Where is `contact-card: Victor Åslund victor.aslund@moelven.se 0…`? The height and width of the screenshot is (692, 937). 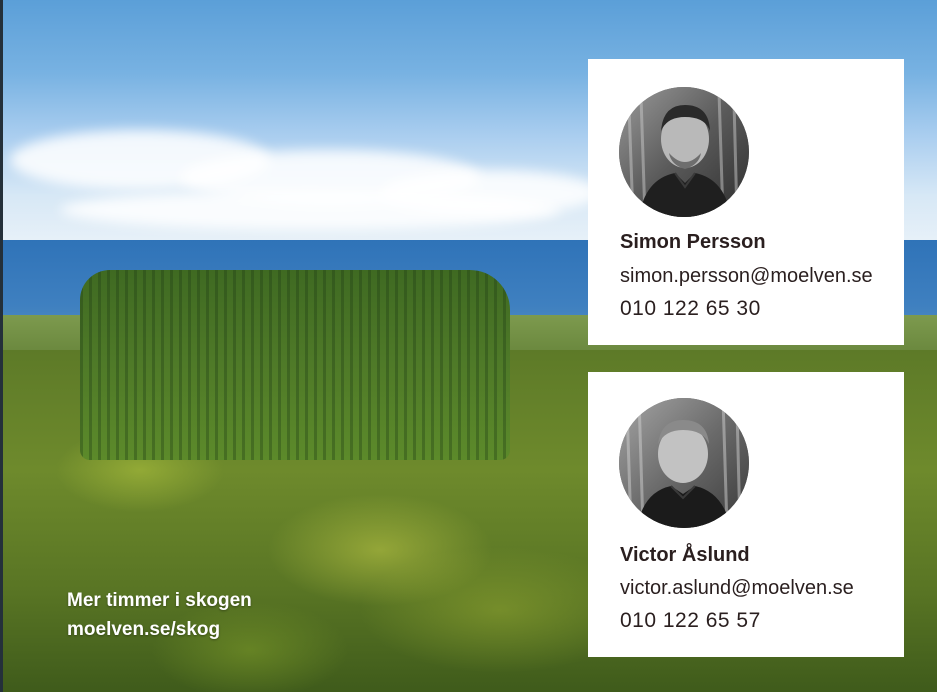 contact-card: Victor Åslund victor.aslund@moelven.se 0… is located at coordinates (746, 514).